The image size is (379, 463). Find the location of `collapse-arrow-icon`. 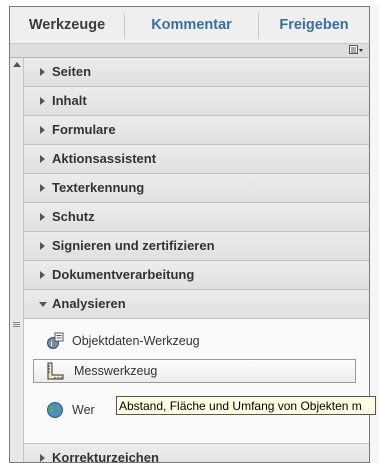

collapse-arrow-icon is located at coordinates (43, 304).